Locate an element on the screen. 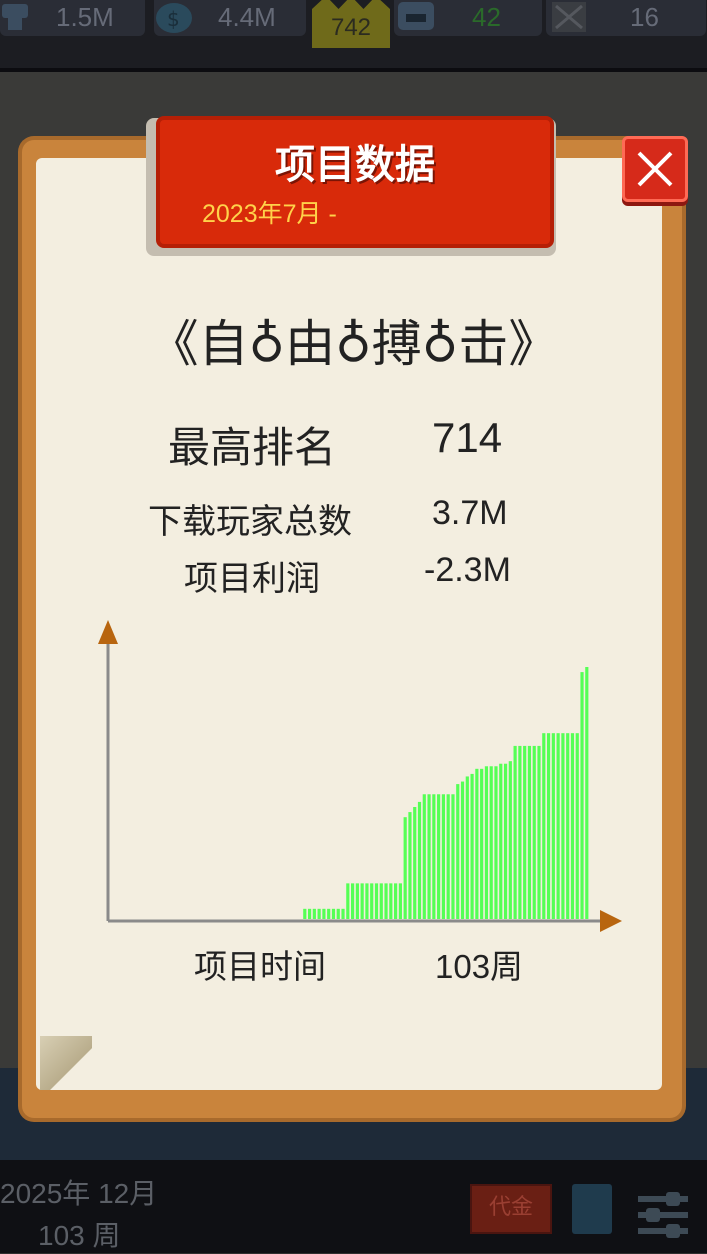 The image size is (707, 1254). game-title: 《自♁由♁搏♁击》 is located at coordinates (353, 344).